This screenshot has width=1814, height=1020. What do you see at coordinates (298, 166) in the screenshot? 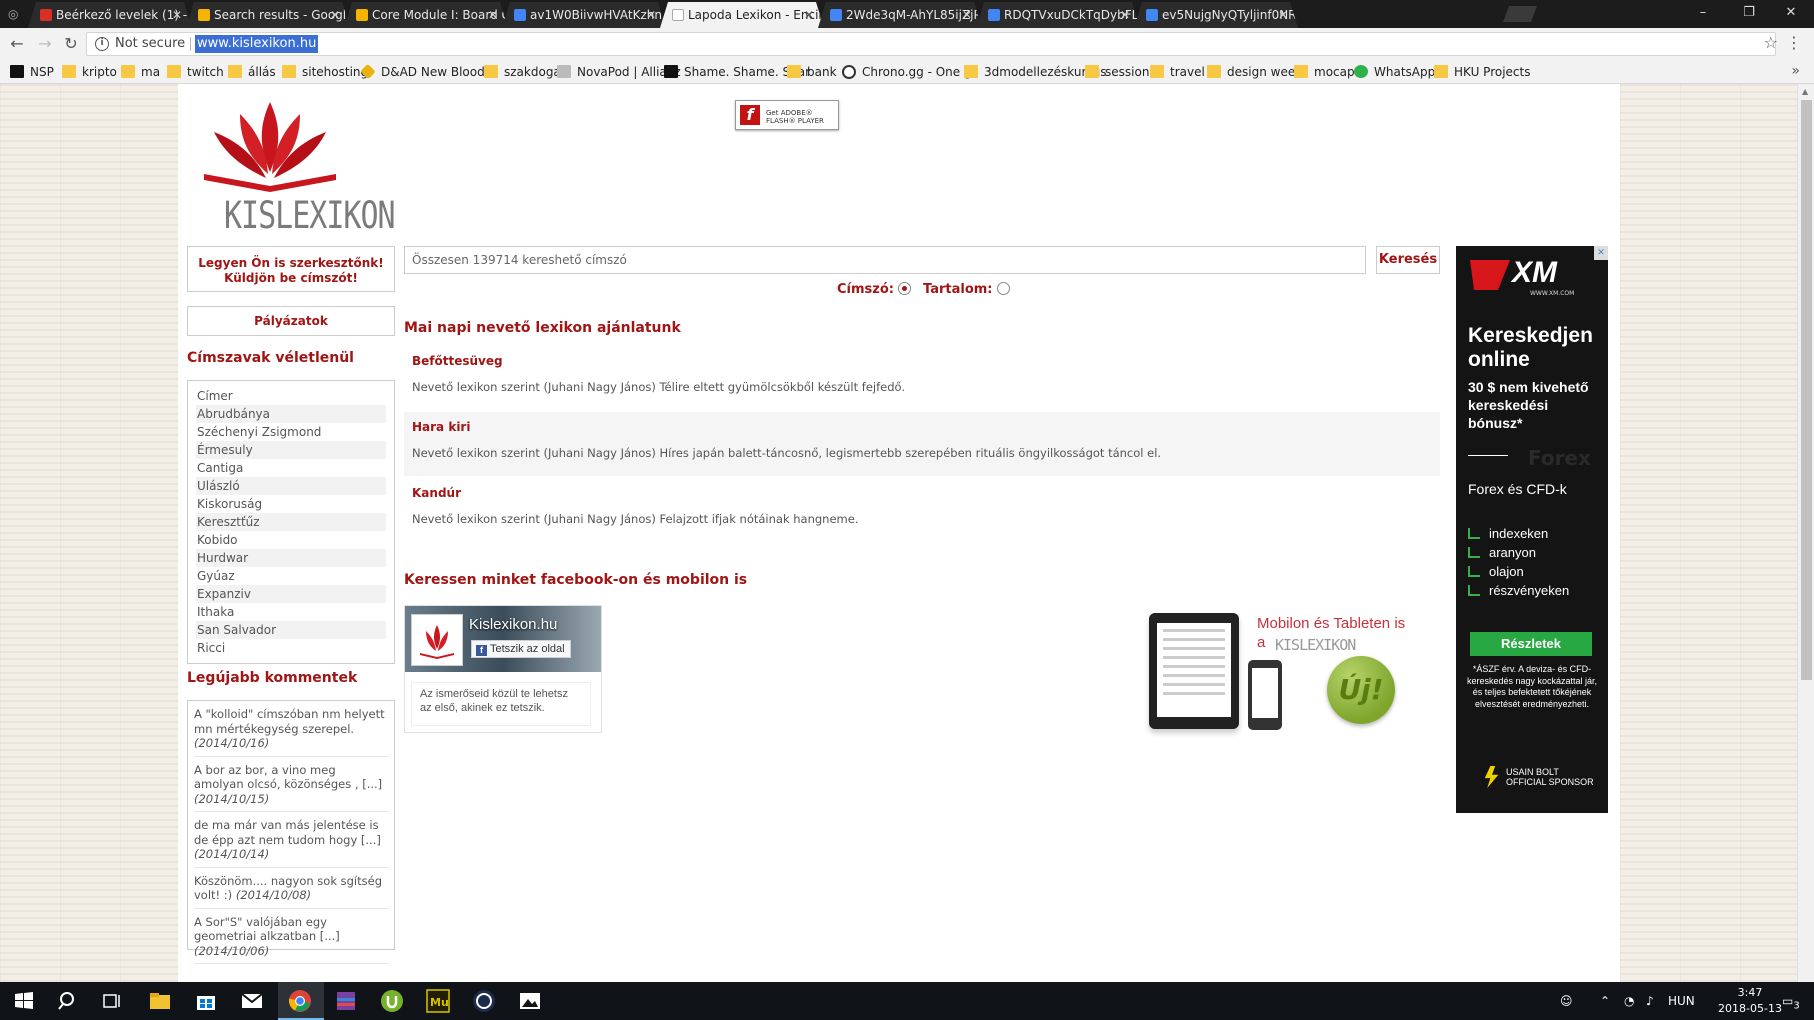
I see `site-logo: KISLEXIKON` at bounding box center [298, 166].